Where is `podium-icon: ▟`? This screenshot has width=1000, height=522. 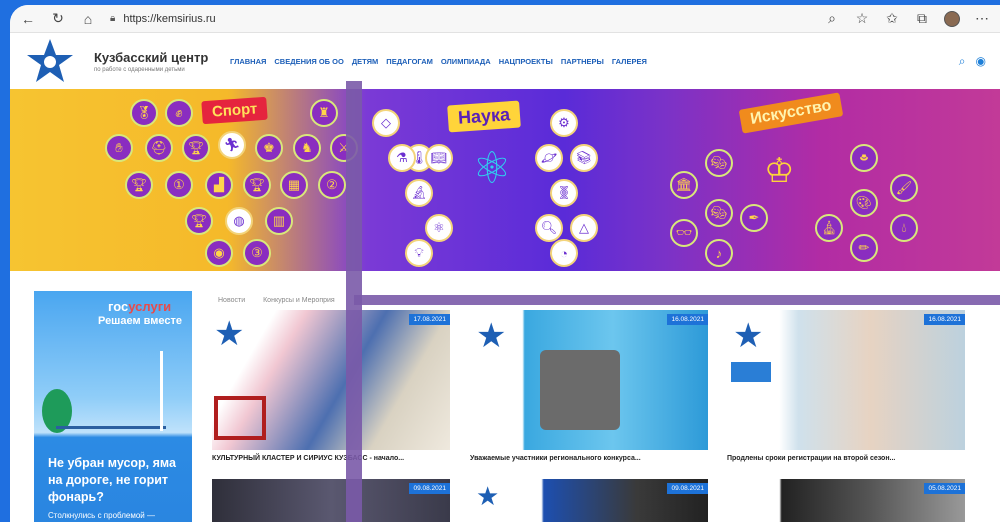
podium-icon: ▟ is located at coordinates (219, 185).